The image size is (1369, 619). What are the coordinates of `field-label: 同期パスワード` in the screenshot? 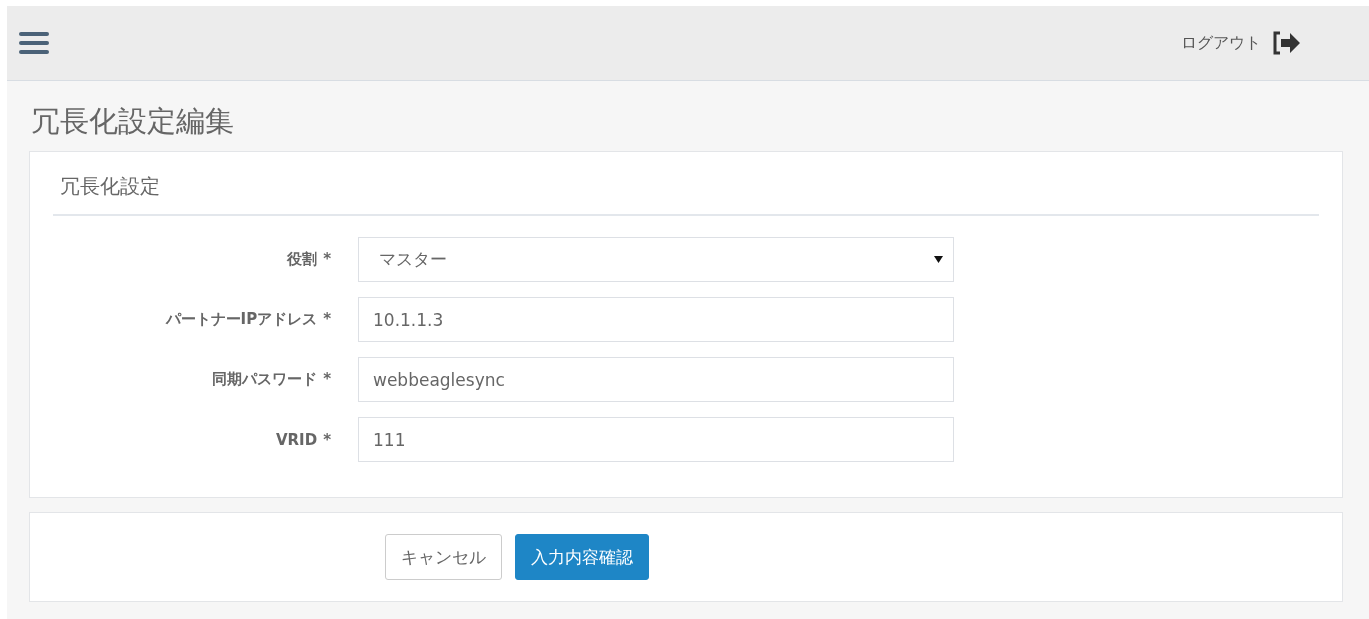 It's located at (265, 379).